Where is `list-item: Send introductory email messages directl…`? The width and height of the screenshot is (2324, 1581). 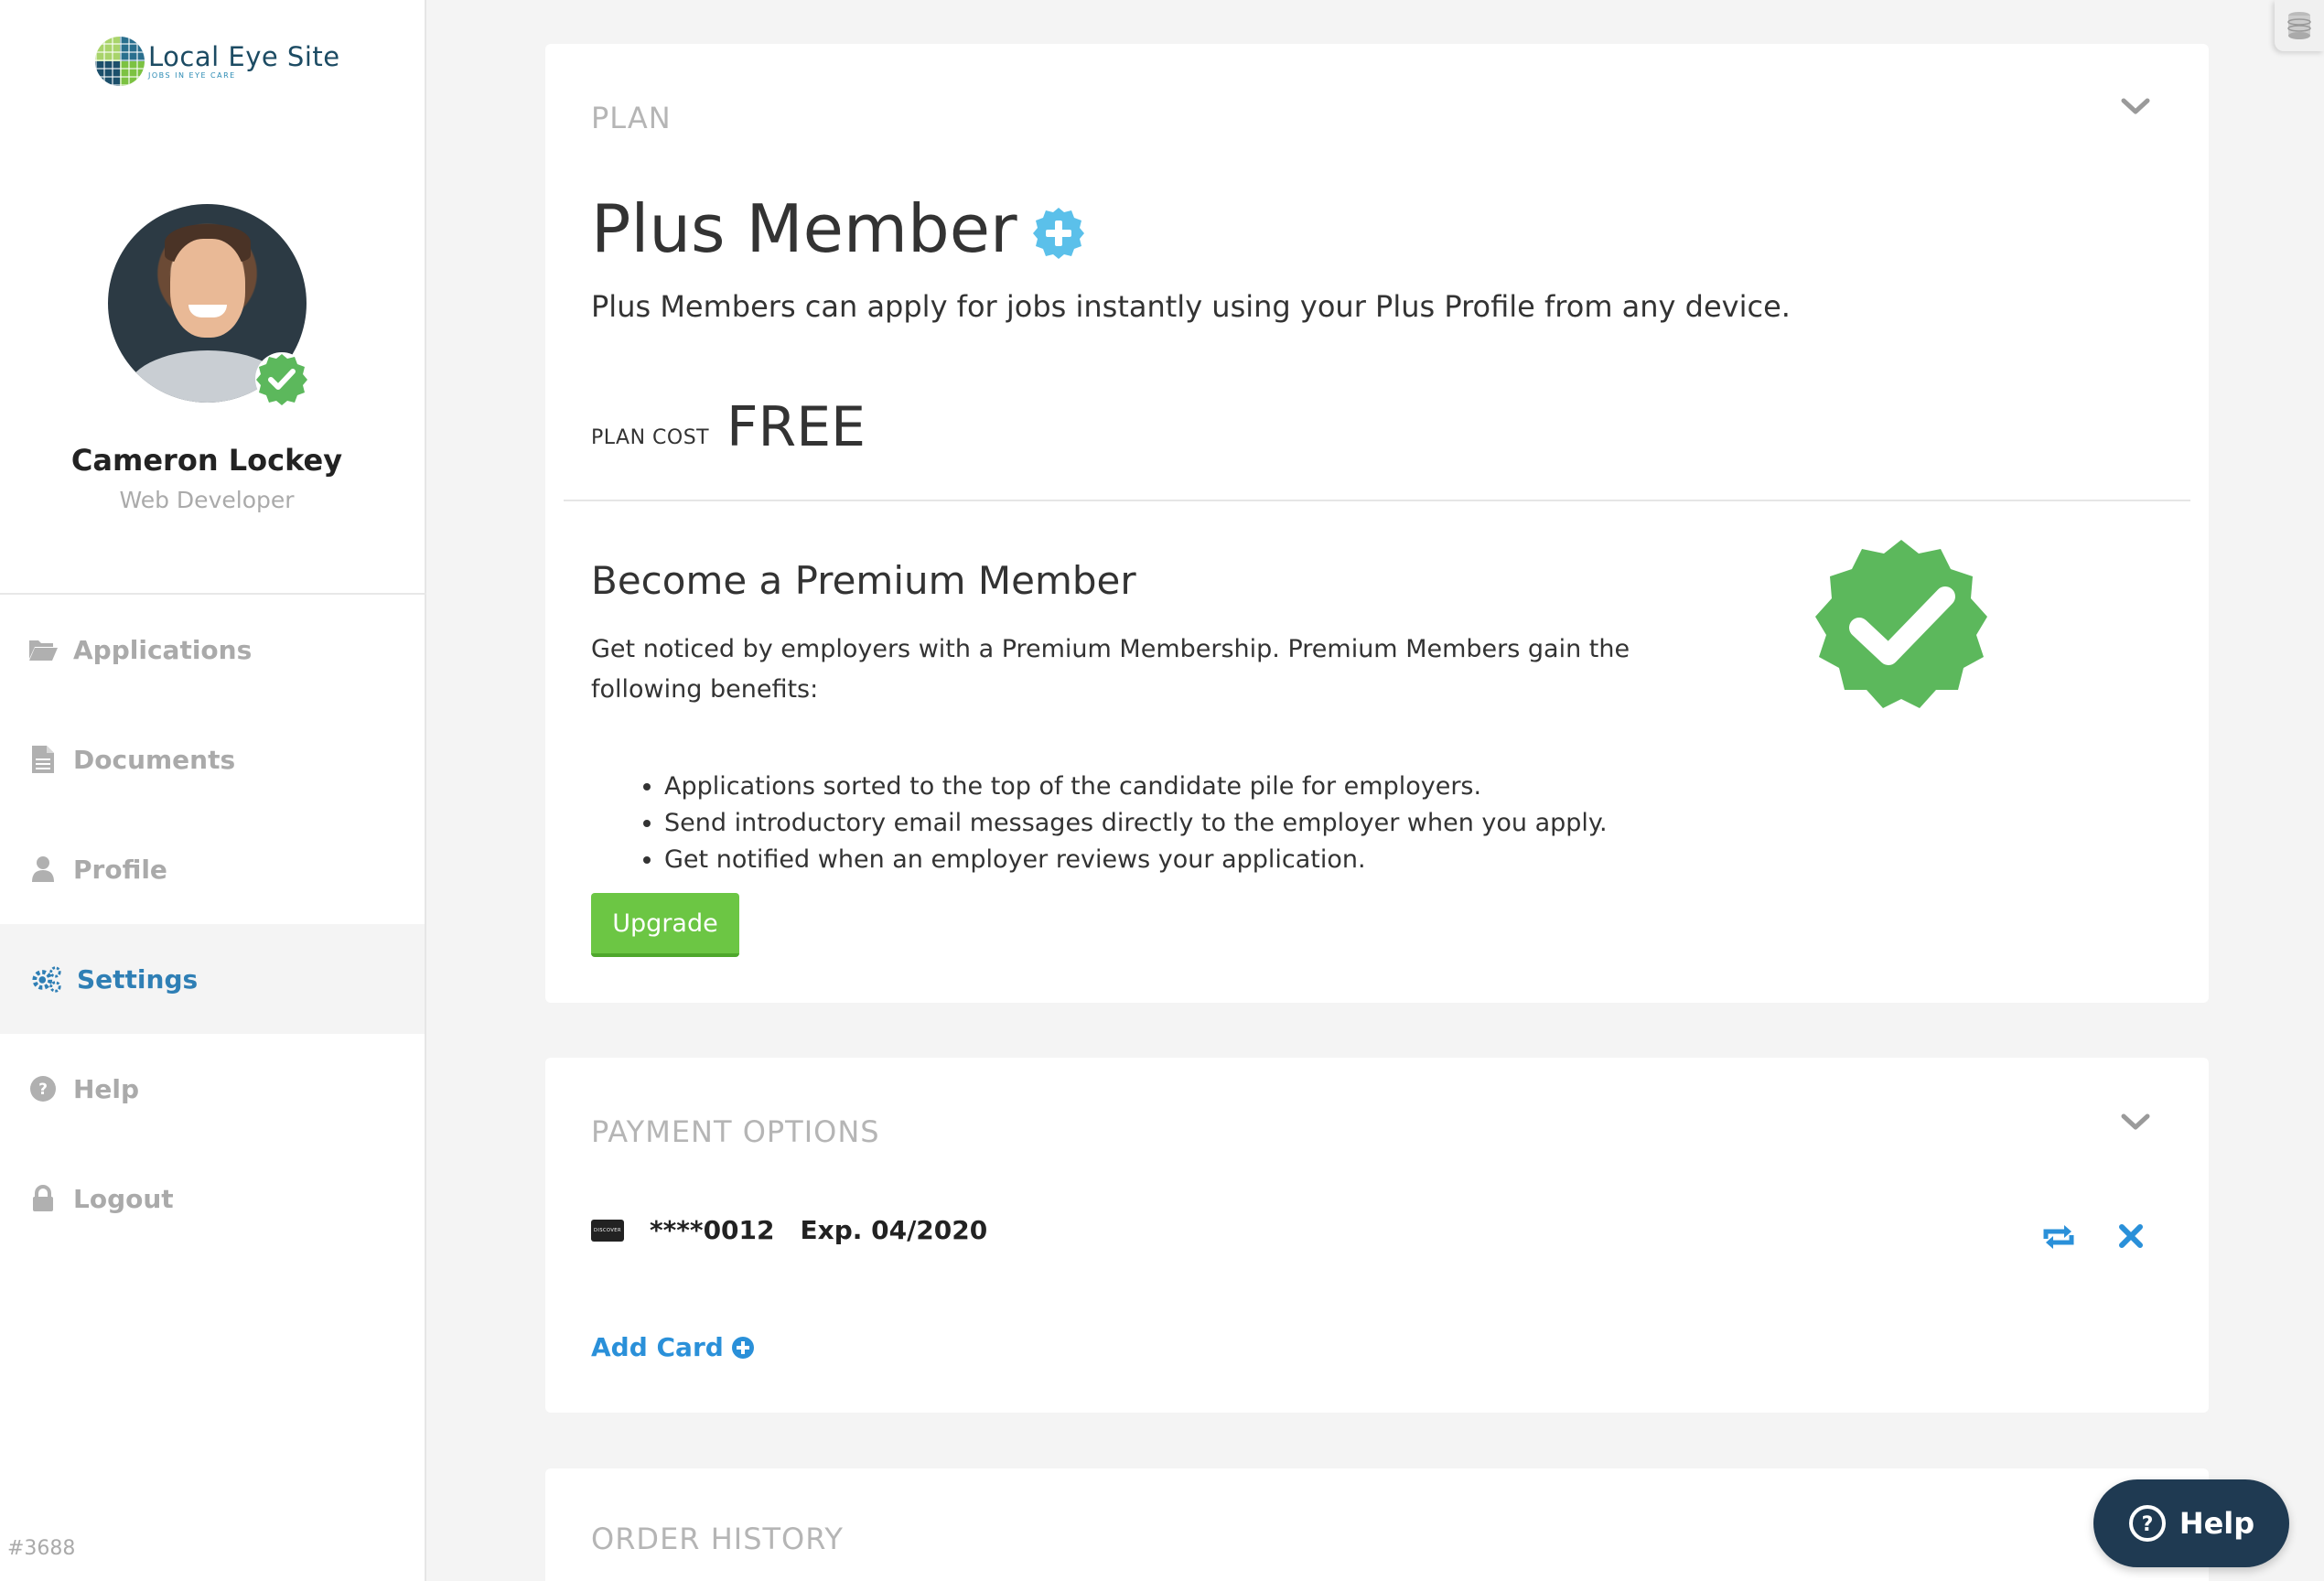 list-item: Send introductory email messages directl… is located at coordinates (1136, 824).